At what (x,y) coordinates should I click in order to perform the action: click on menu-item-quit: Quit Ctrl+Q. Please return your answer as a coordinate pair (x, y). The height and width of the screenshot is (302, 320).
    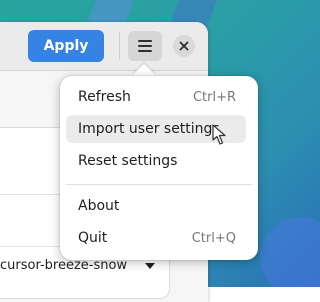
    Looking at the image, I should click on (156, 238).